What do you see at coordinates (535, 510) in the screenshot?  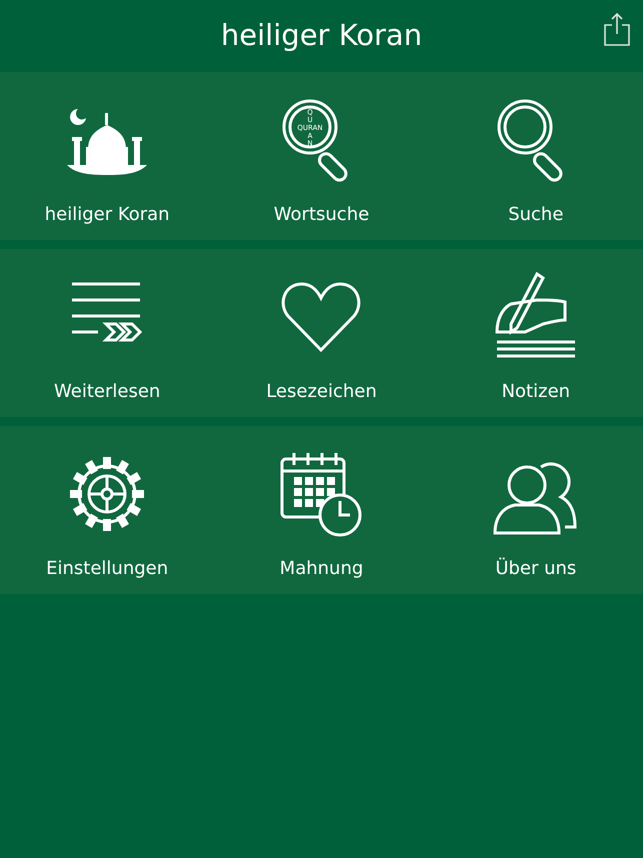 I see `menu-tile: Über uns` at bounding box center [535, 510].